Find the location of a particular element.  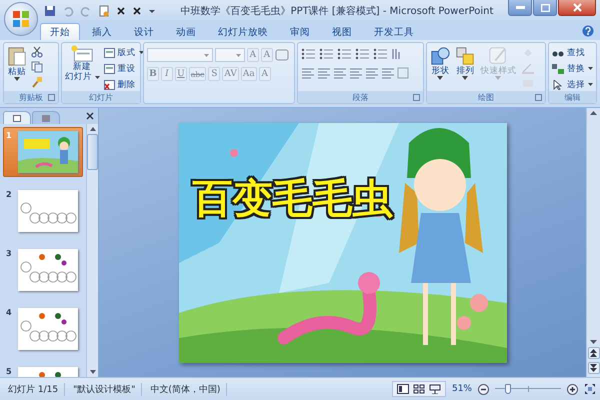

slide-thumbnail: 4 is located at coordinates (43, 329).